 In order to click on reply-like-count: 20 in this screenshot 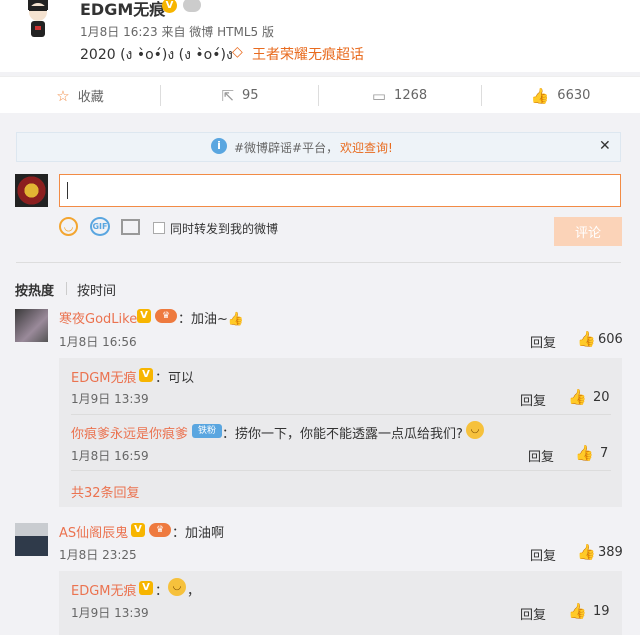, I will do `click(601, 397)`.